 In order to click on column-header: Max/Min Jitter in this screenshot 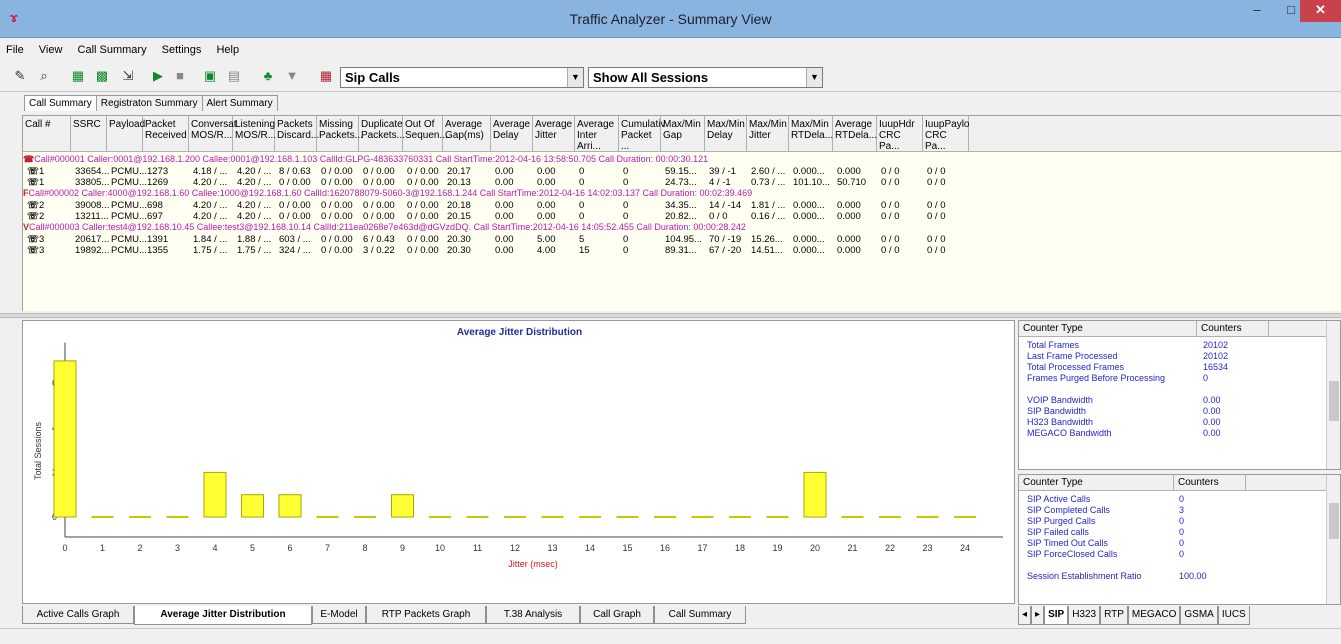, I will do `click(768, 134)`.